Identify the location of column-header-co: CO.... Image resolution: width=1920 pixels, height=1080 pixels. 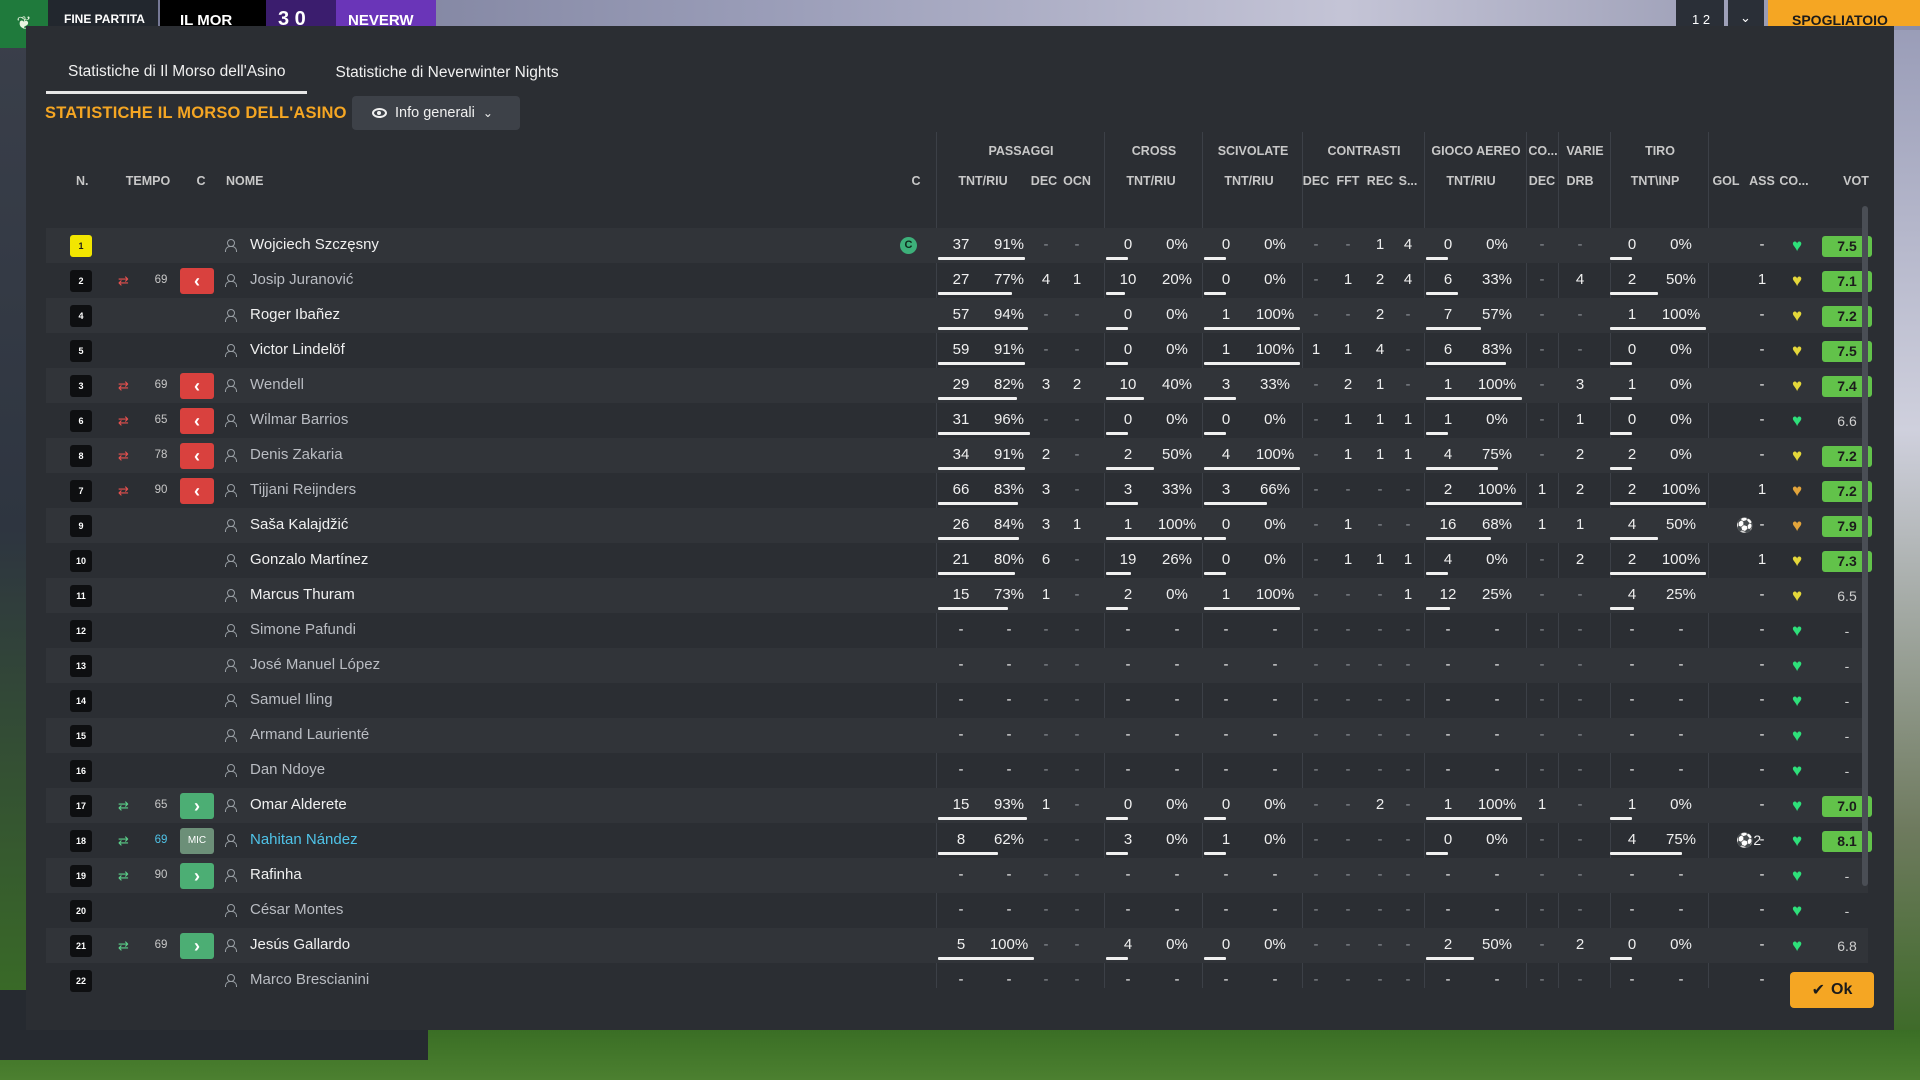
(1794, 181).